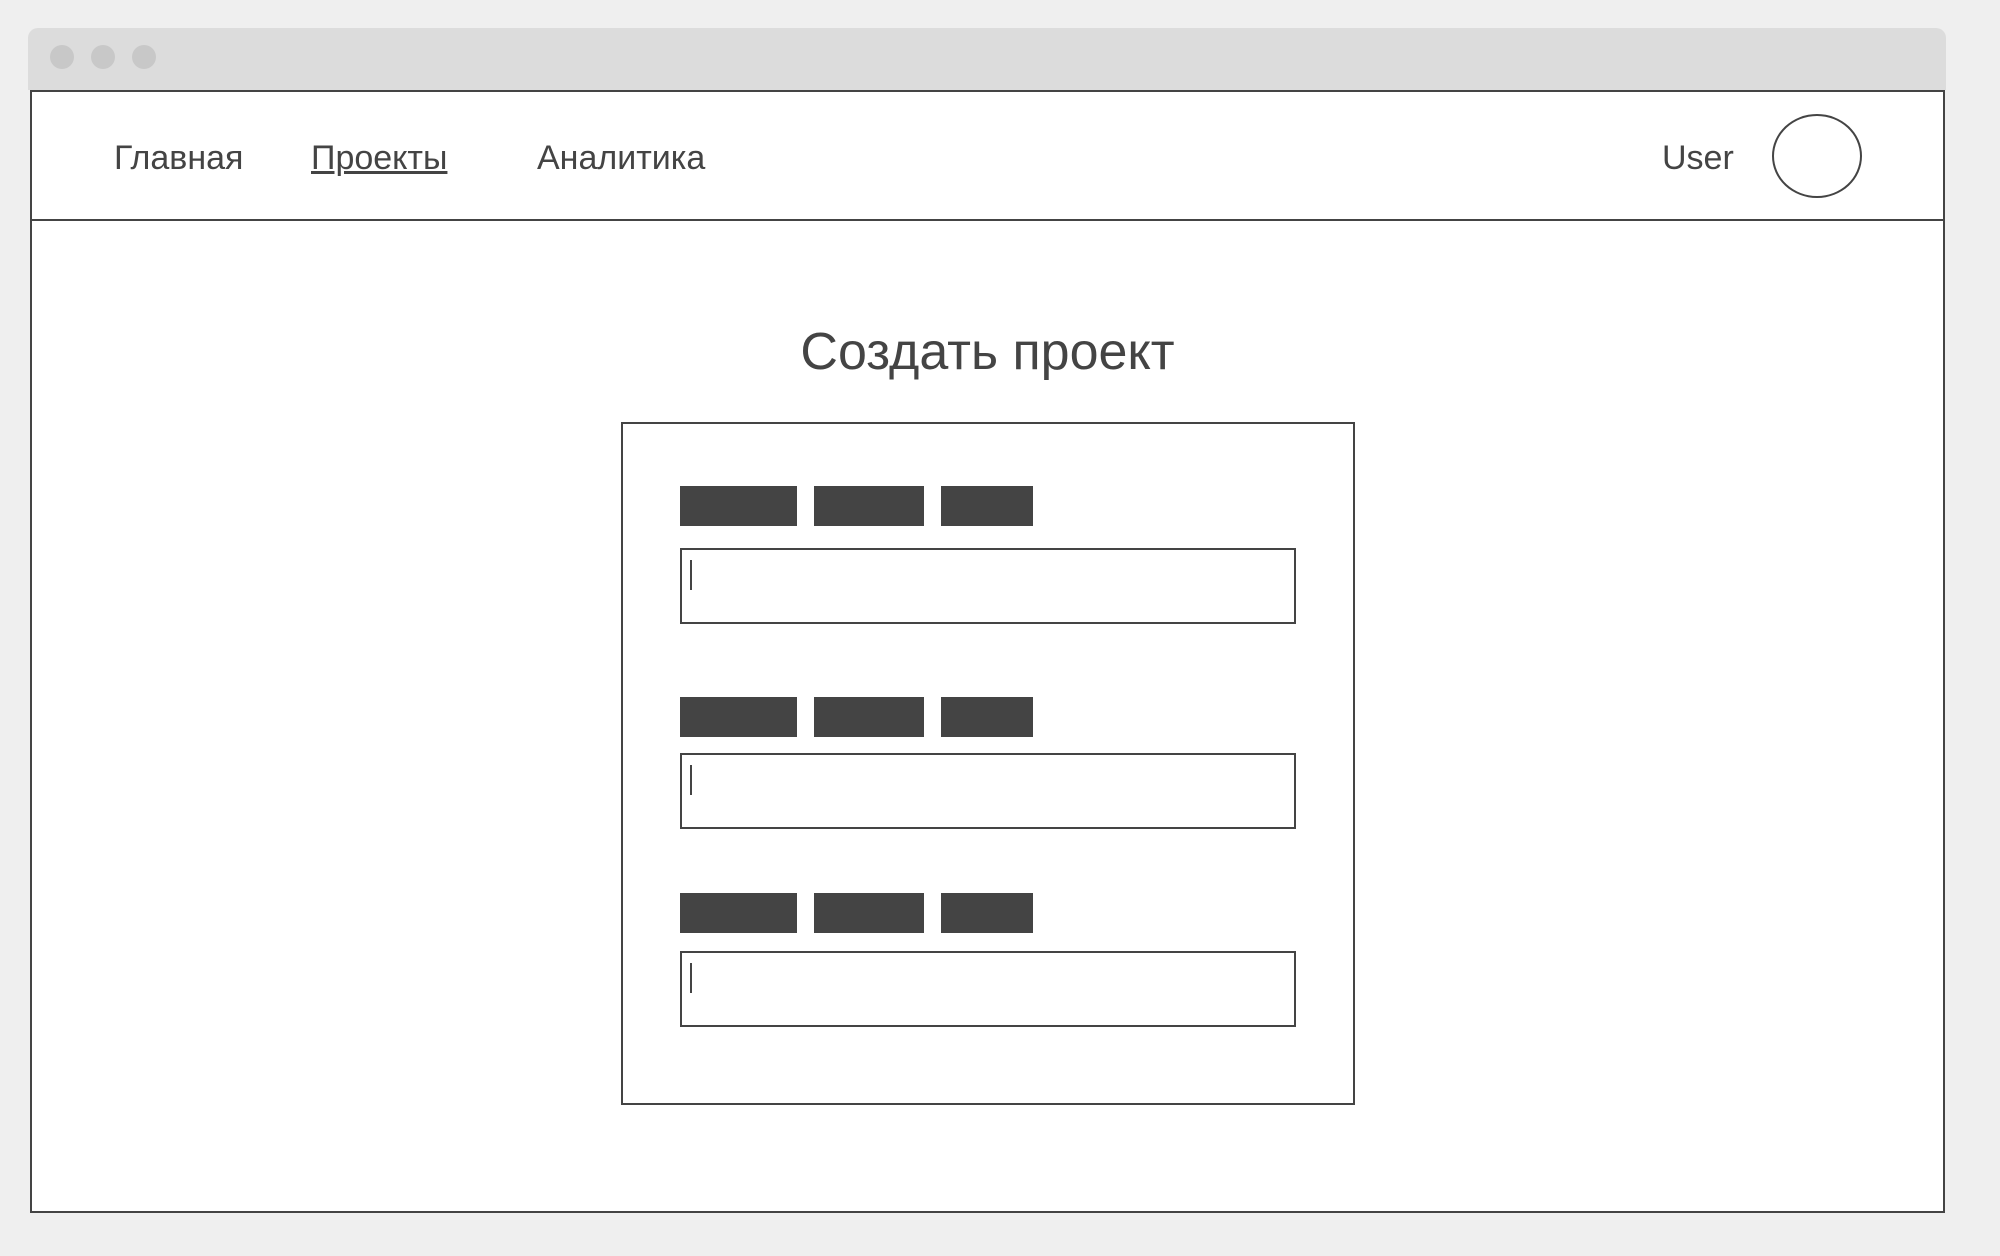  Describe the element at coordinates (621, 158) in the screenshot. I see `nav-link-analytics: Аналитика` at that location.